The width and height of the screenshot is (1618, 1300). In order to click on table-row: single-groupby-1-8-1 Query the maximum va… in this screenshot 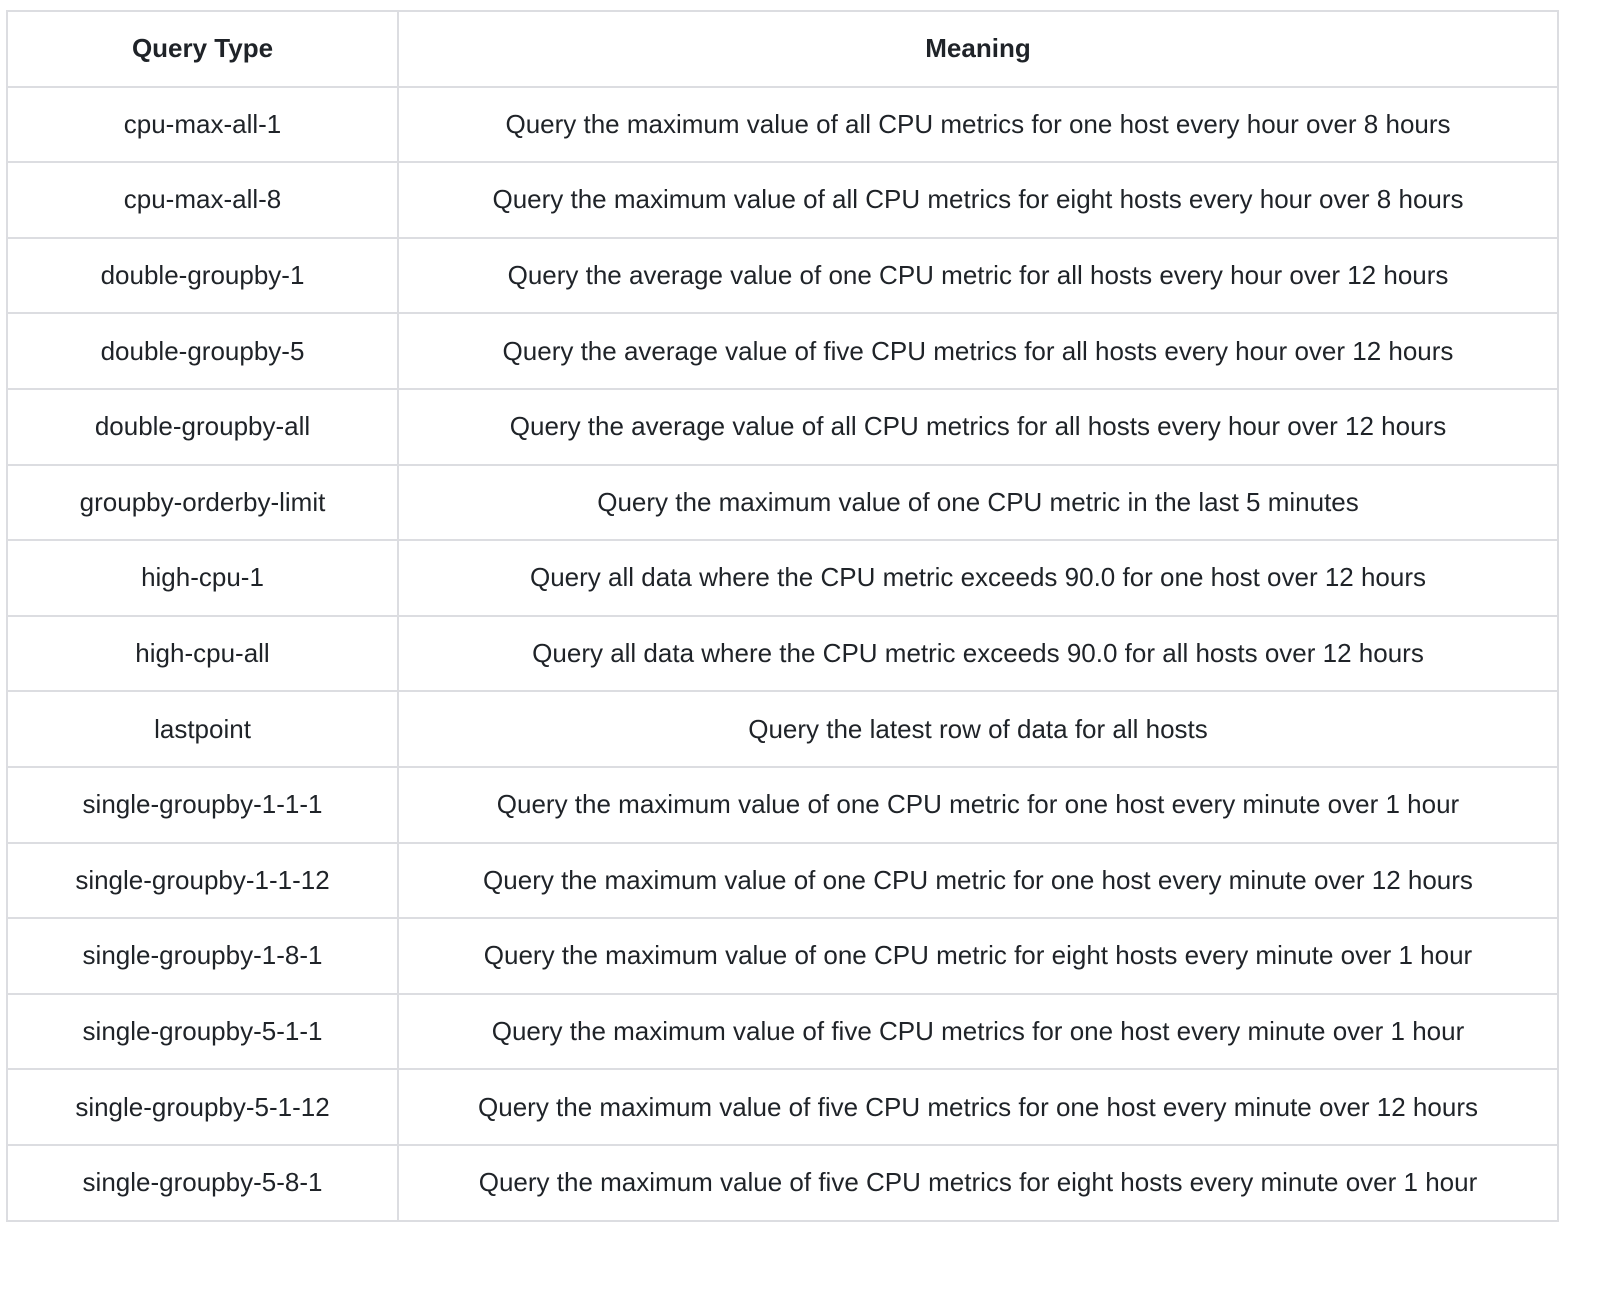, I will do `click(782, 956)`.